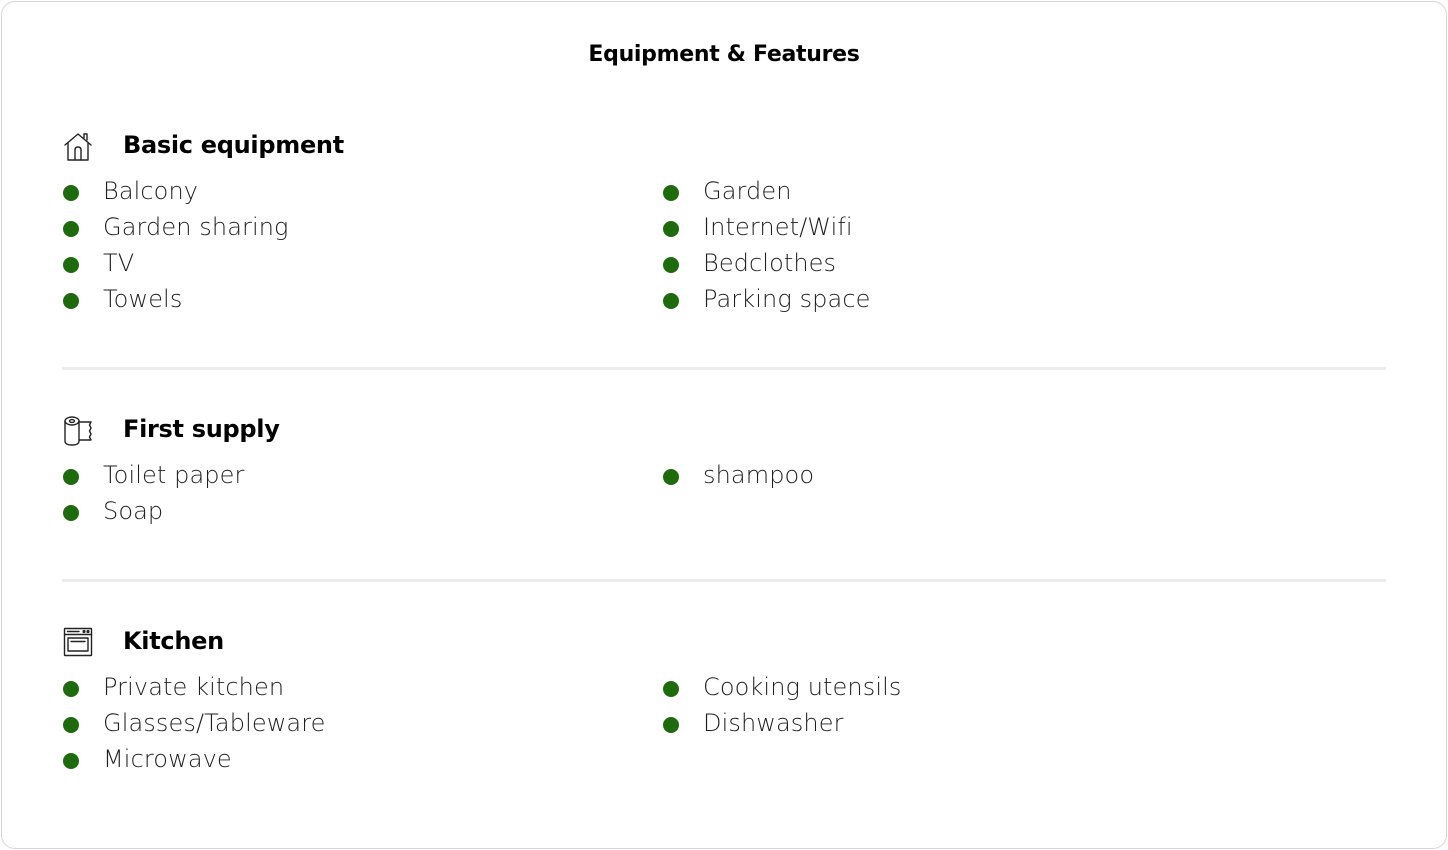 The image size is (1448, 850). Describe the element at coordinates (119, 263) in the screenshot. I see `item-label: TV` at that location.